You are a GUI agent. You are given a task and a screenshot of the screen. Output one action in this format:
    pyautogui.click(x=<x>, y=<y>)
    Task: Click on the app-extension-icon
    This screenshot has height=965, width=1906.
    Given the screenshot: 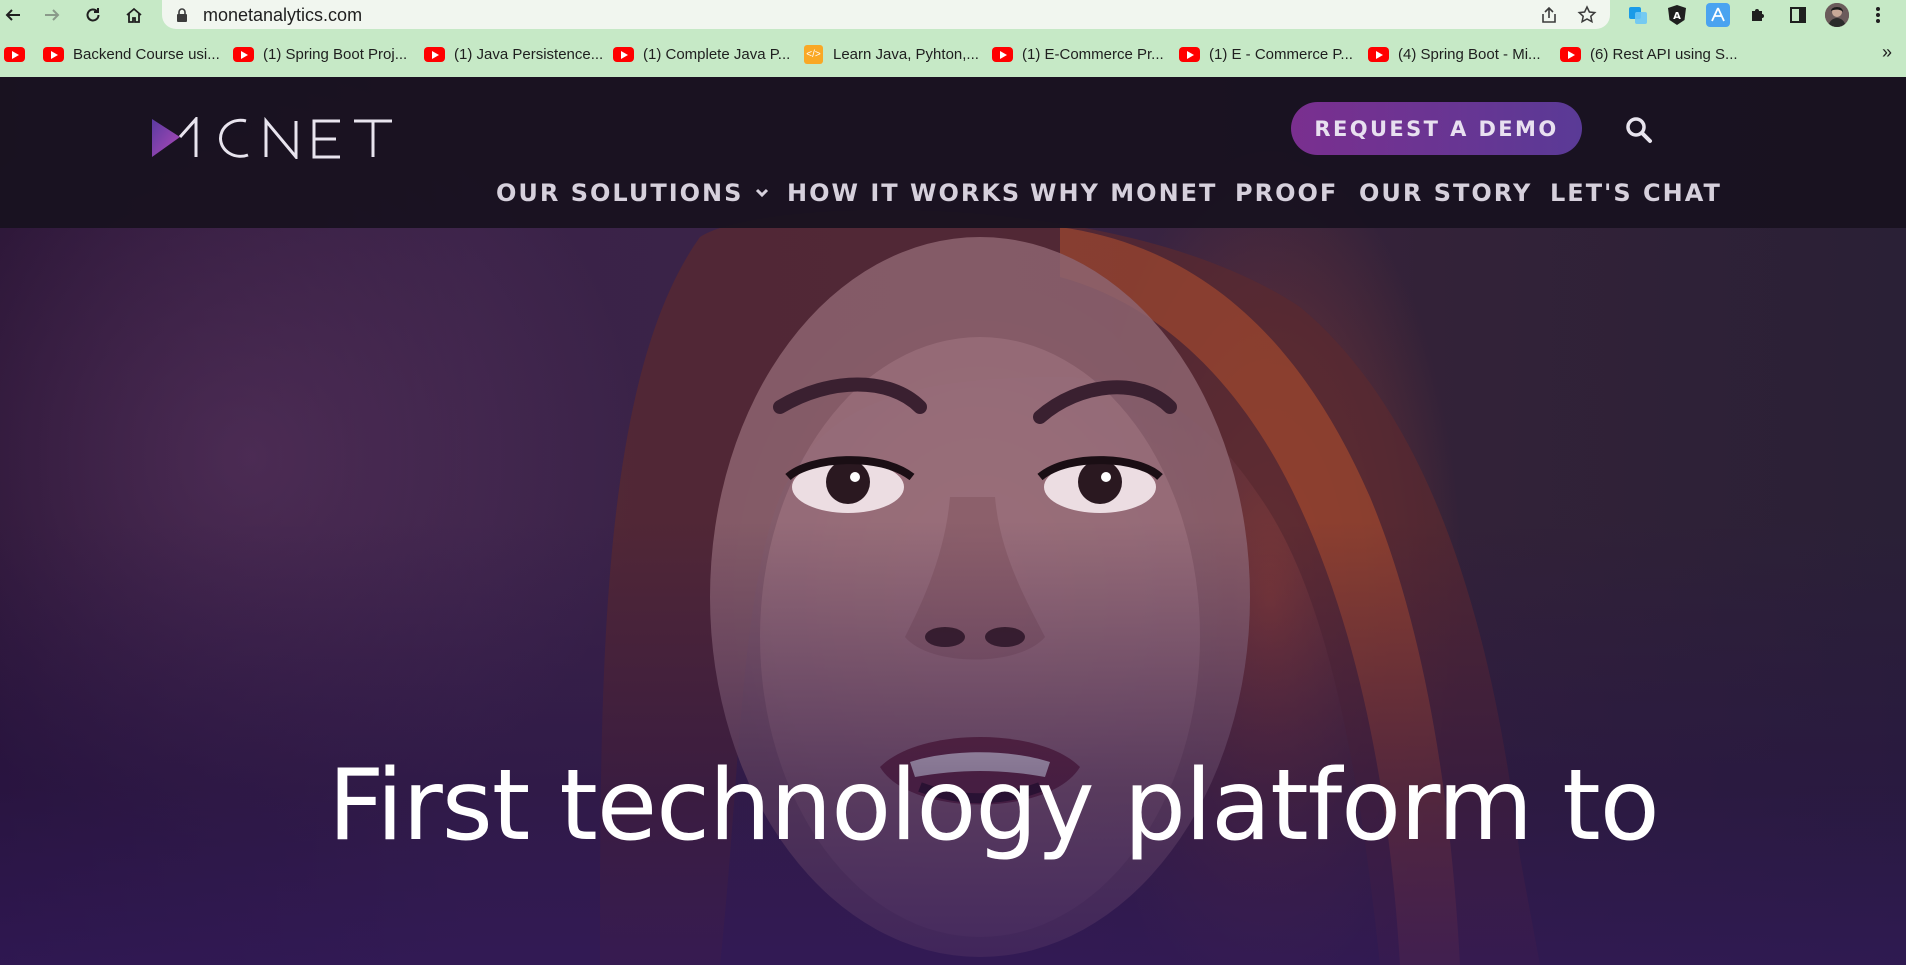 What is the action you would take?
    pyautogui.click(x=1718, y=15)
    